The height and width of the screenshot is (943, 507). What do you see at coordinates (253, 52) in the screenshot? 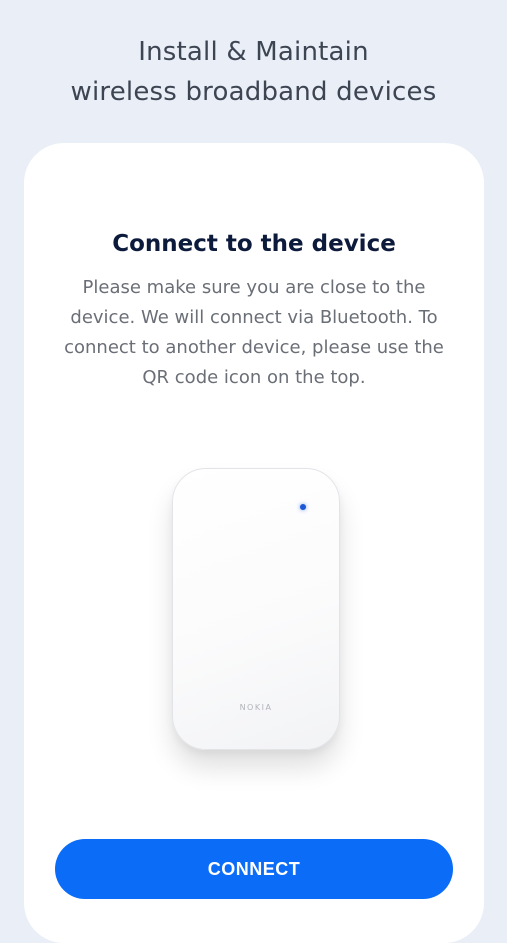
I see `header-line-1: Install & Maintain` at bounding box center [253, 52].